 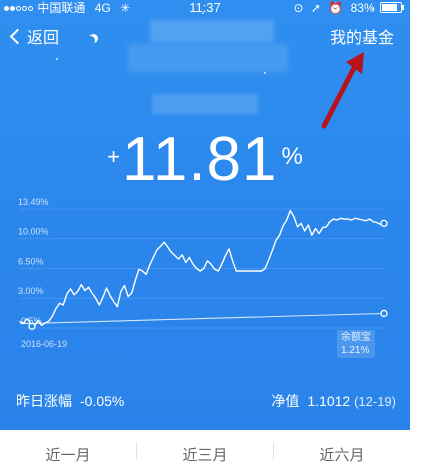 What do you see at coordinates (31, 291) in the screenshot?
I see `y-tick-label: 3.00%` at bounding box center [31, 291].